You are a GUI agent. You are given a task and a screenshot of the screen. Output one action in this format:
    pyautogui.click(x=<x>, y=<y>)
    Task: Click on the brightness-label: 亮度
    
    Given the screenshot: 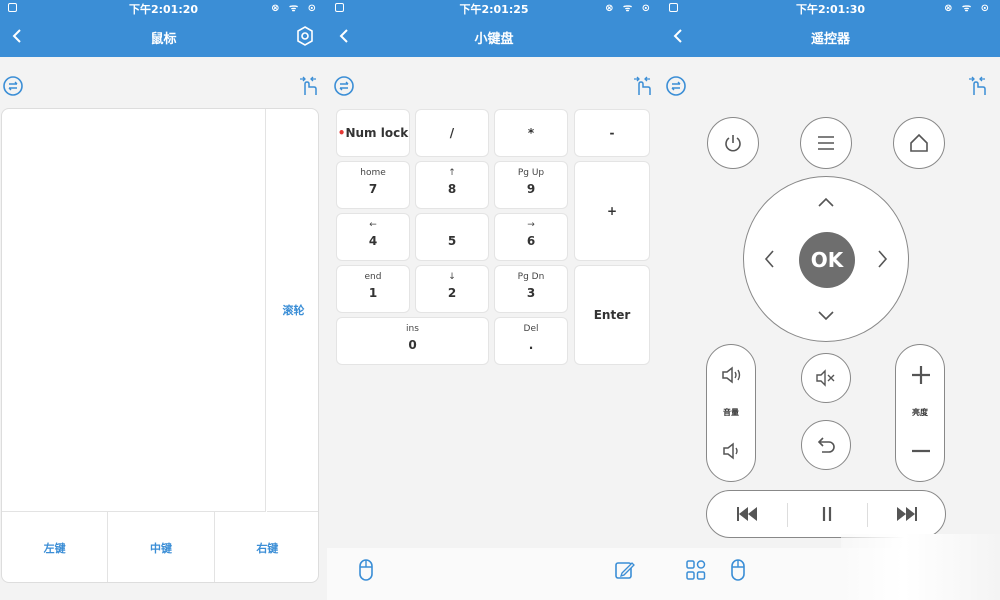 What is the action you would take?
    pyautogui.click(x=920, y=412)
    